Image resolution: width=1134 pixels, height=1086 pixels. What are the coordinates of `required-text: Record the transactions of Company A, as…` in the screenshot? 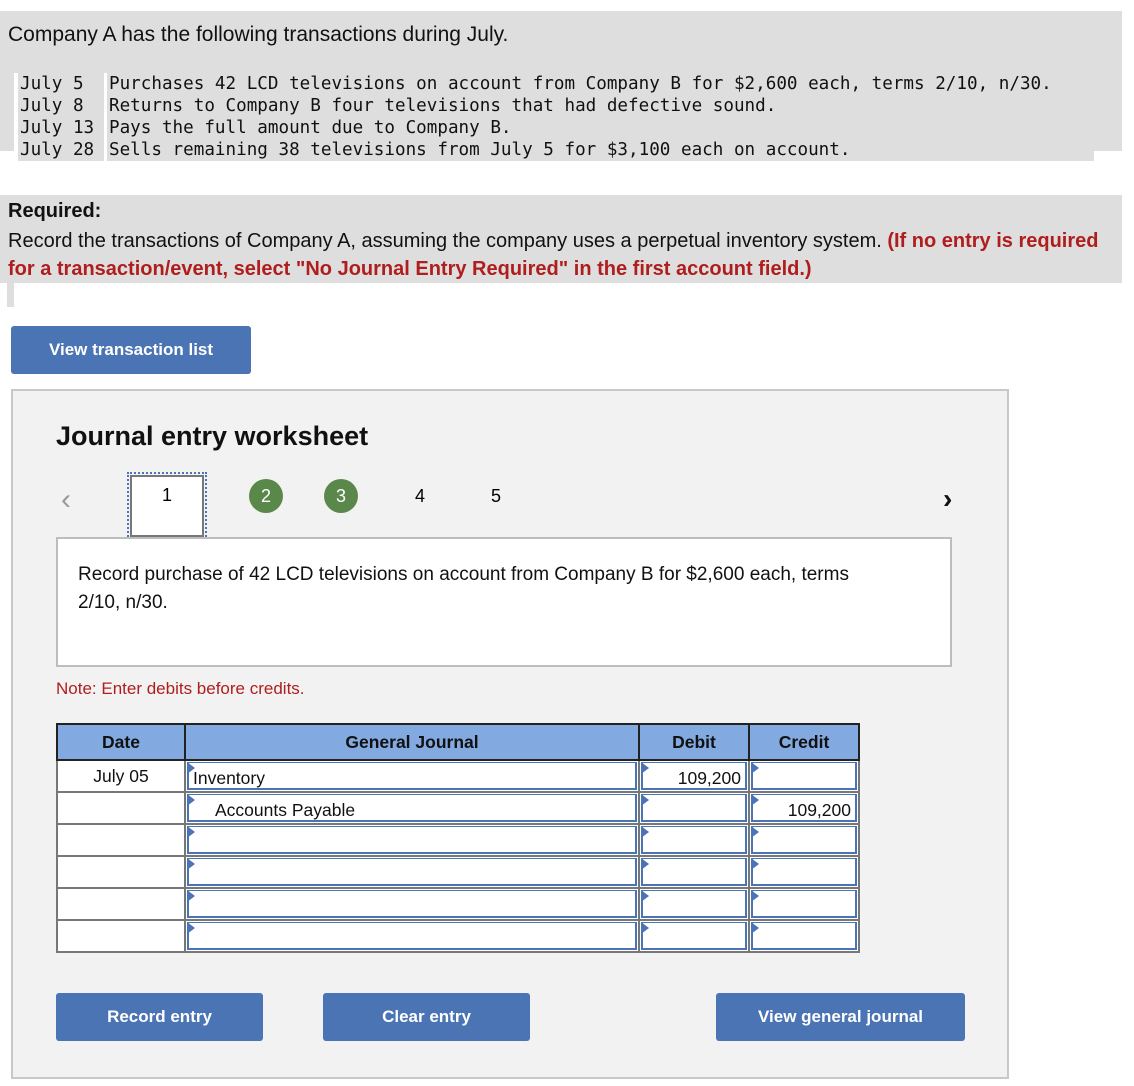 It's located at (563, 255).